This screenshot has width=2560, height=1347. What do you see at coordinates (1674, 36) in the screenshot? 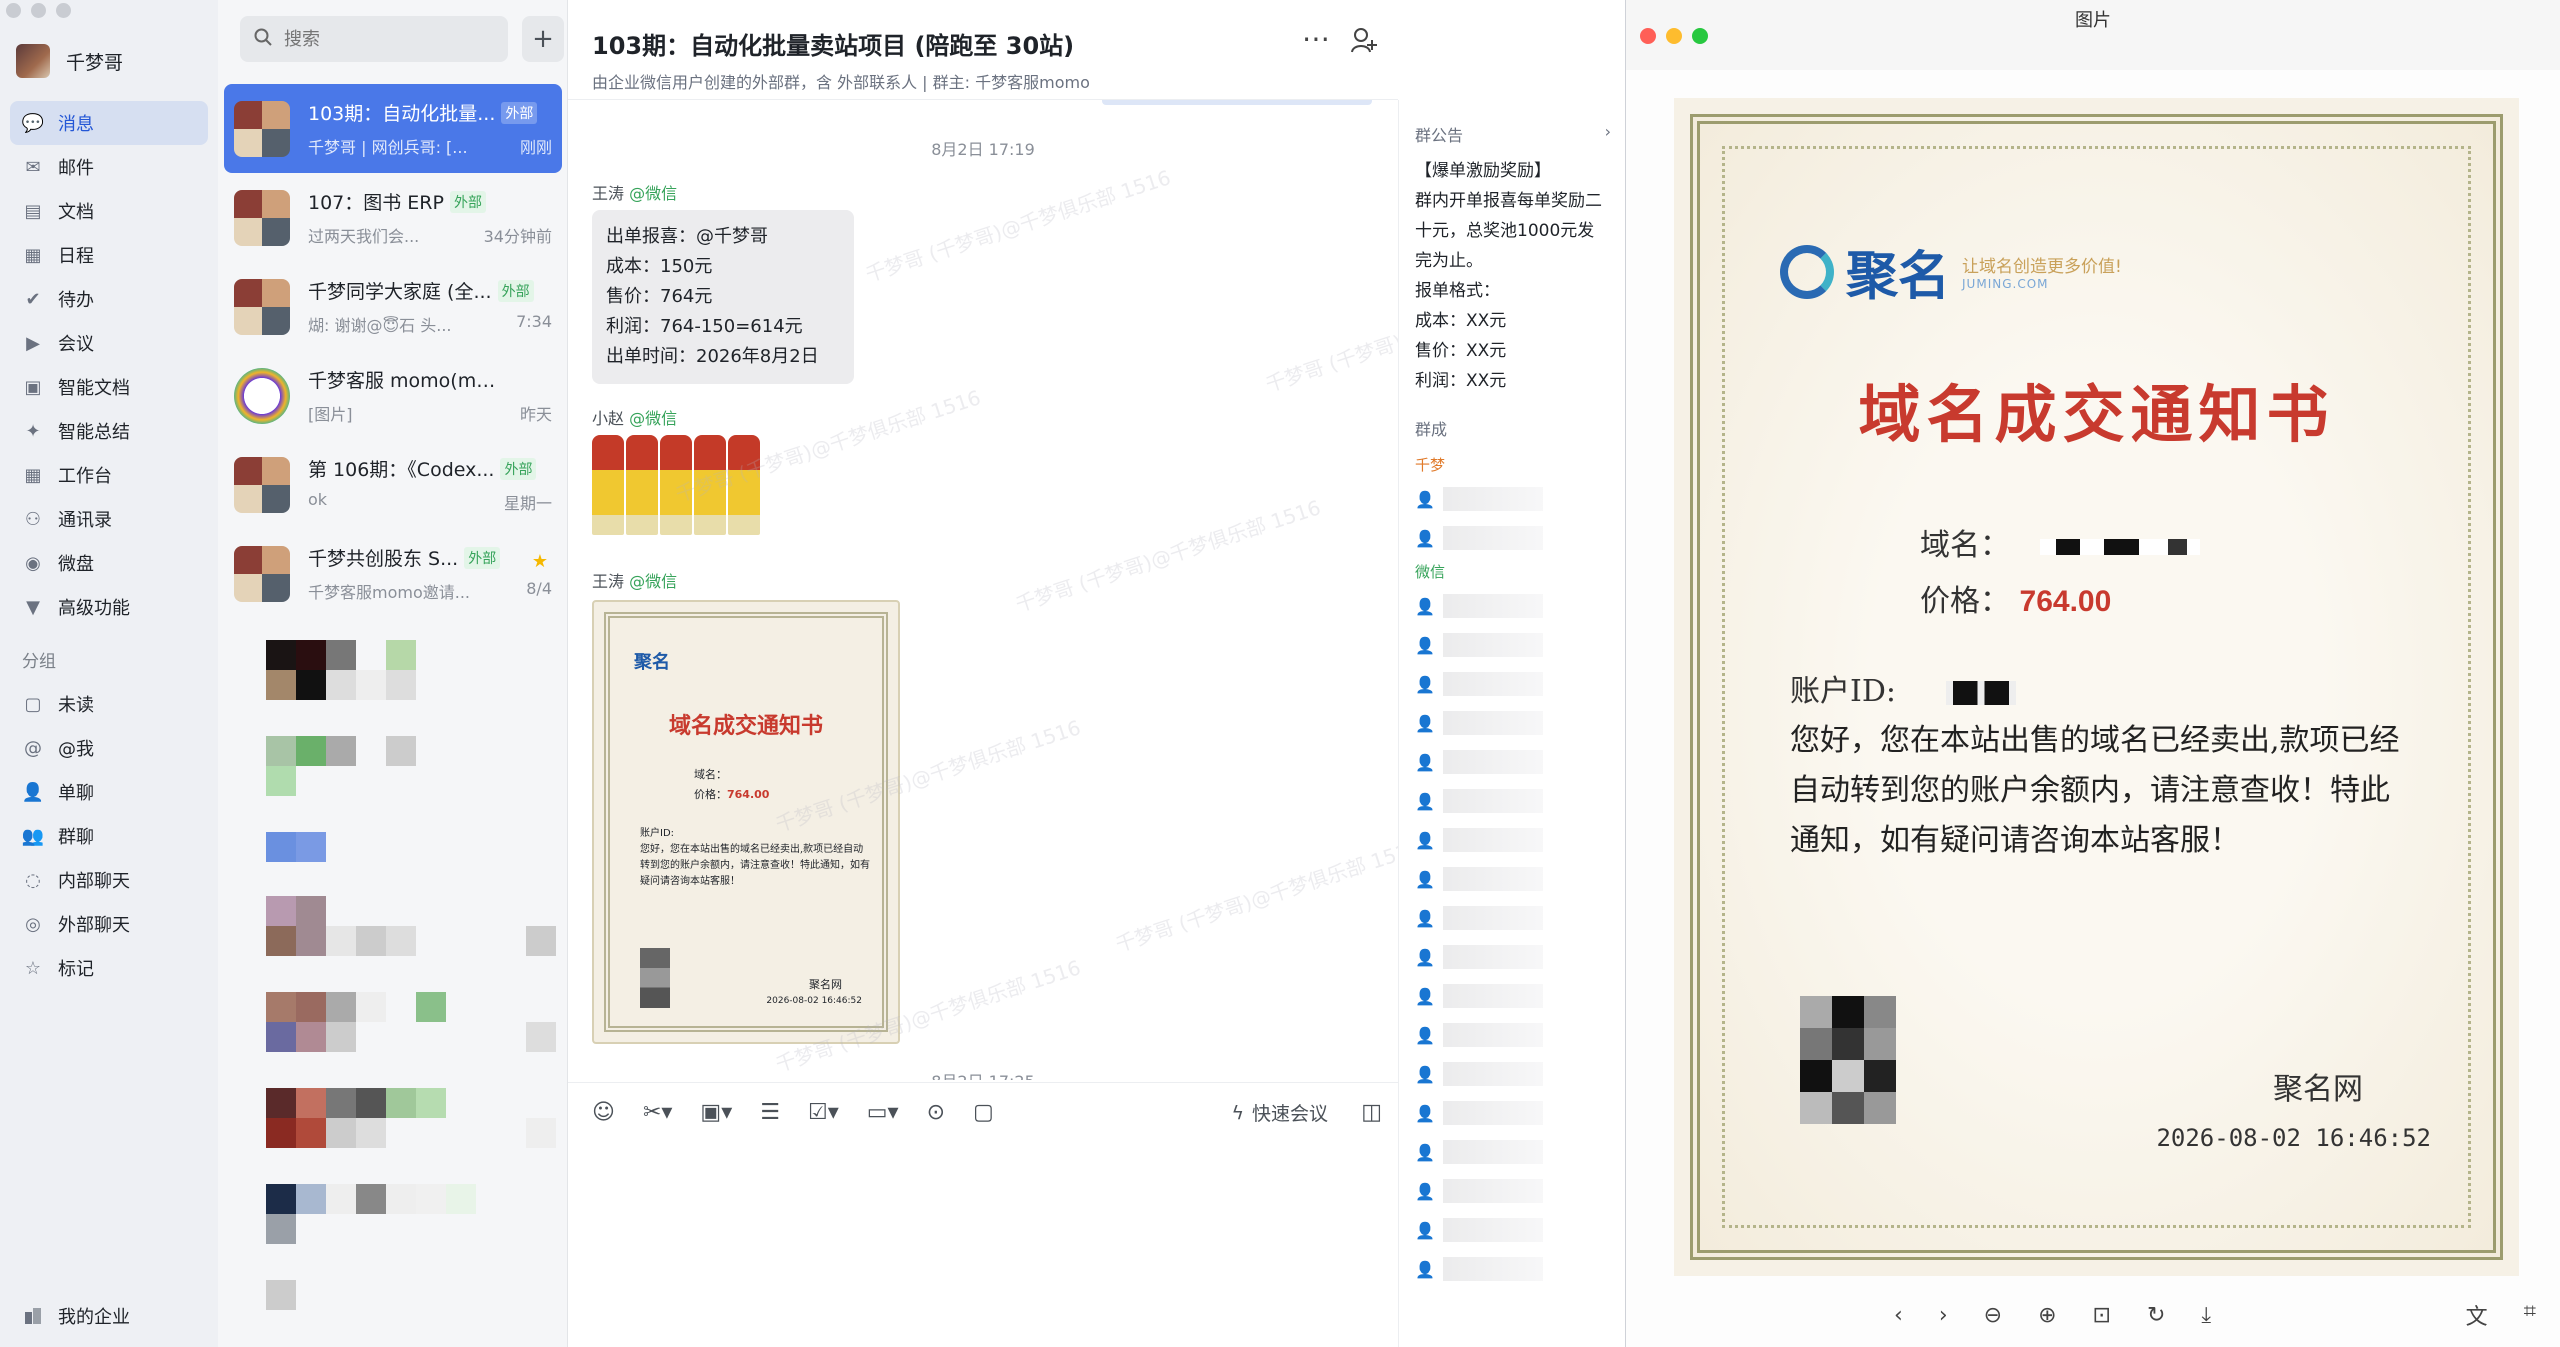
I see `minimize-icon` at bounding box center [1674, 36].